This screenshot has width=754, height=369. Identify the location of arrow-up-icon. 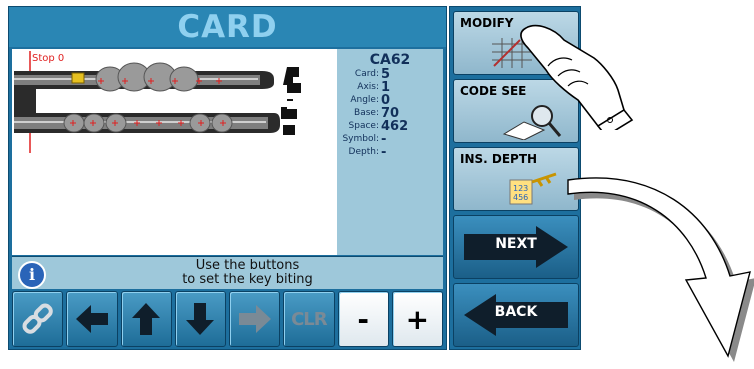
(146, 319).